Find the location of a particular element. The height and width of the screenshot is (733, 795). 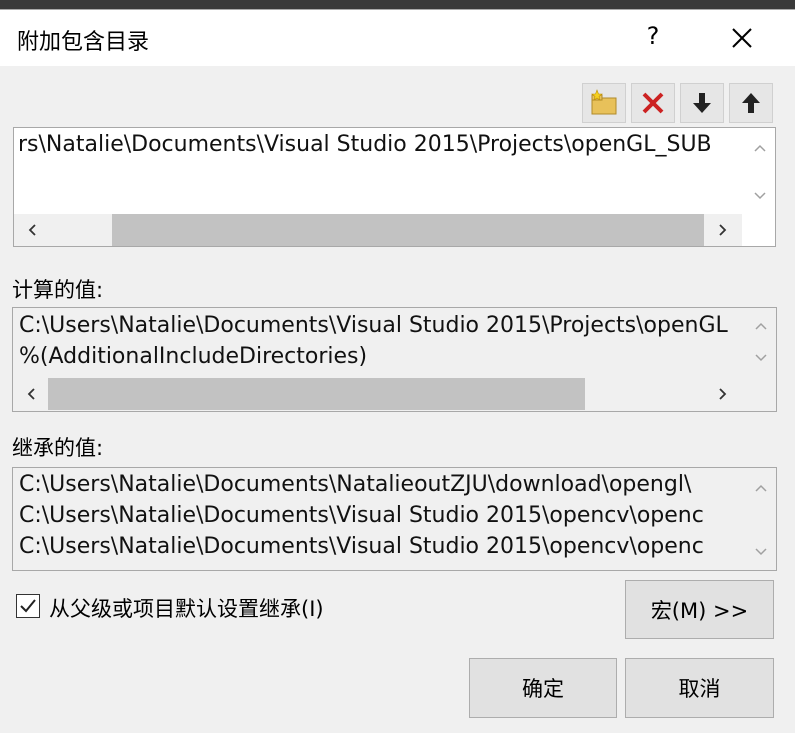

dialog-title: 附加包含目录 is located at coordinates (83, 42).